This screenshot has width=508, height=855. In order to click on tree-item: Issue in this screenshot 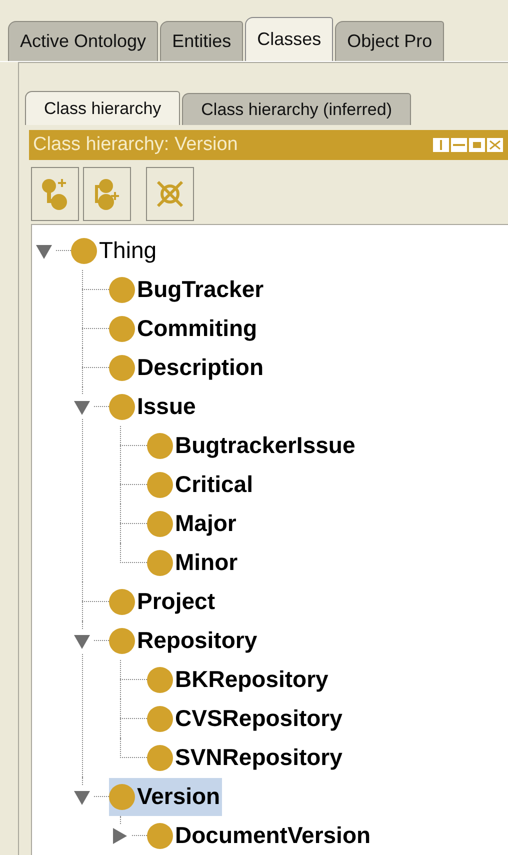, I will do `click(153, 407)`.